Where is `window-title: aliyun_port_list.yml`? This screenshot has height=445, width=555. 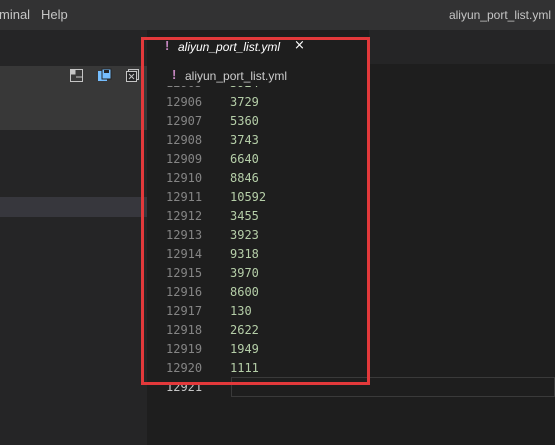
window-title: aliyun_port_list.yml is located at coordinates (499, 15).